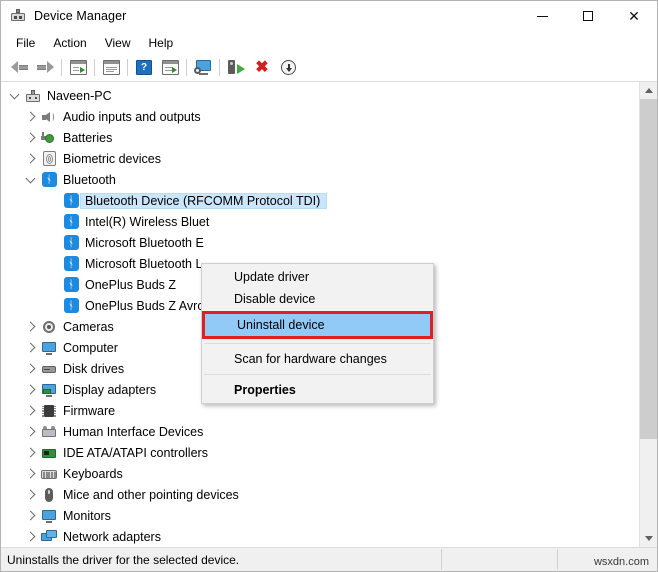 The width and height of the screenshot is (658, 572). What do you see at coordinates (320, 494) in the screenshot?
I see `tree-row: Mice and other pointing devices` at bounding box center [320, 494].